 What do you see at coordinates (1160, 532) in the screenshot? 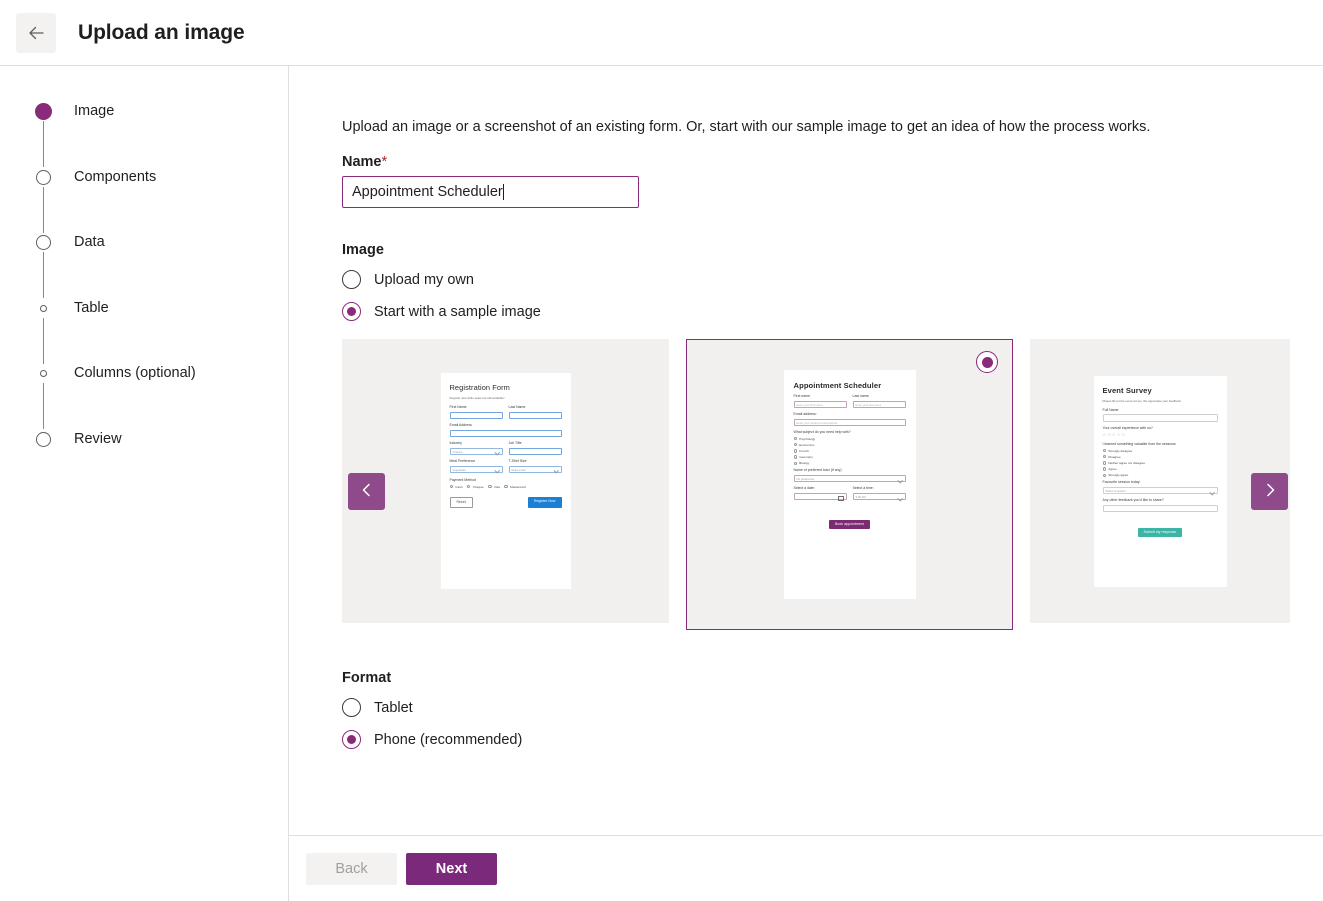
I see `preview-submit-button: Submit my response` at bounding box center [1160, 532].